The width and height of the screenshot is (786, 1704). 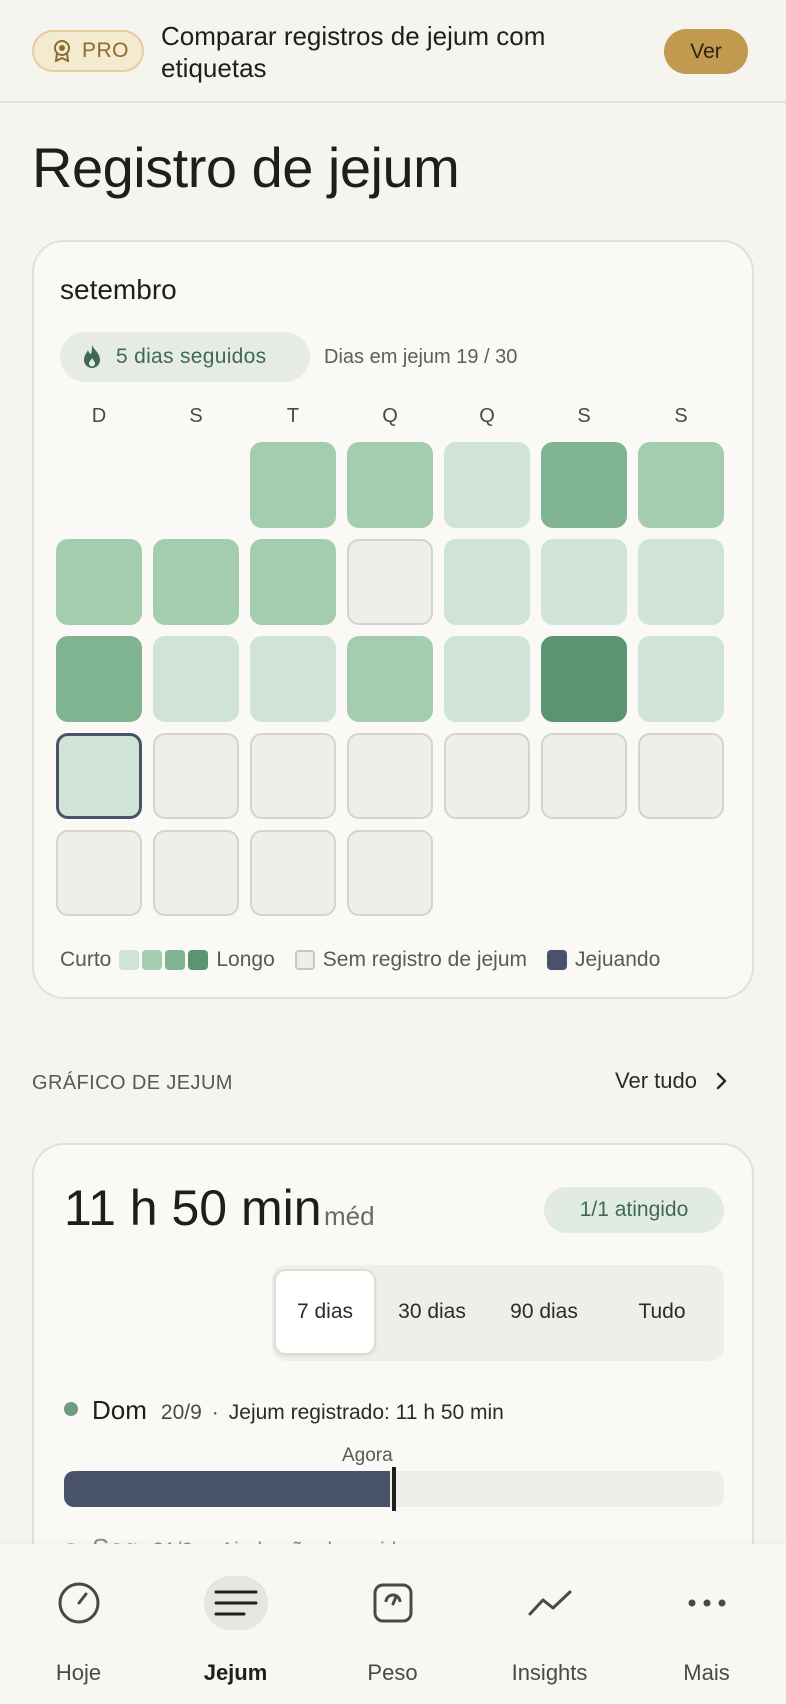 I want to click on legend-no-record-label: Sem registro de jejum, so click(x=425, y=959).